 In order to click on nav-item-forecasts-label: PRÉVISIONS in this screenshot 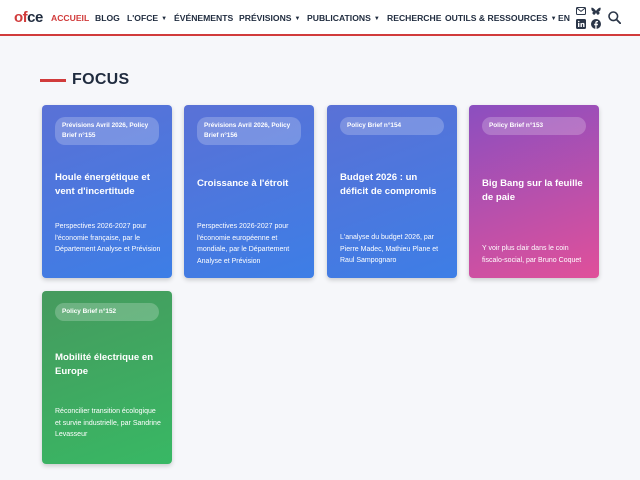, I will do `click(265, 18)`.